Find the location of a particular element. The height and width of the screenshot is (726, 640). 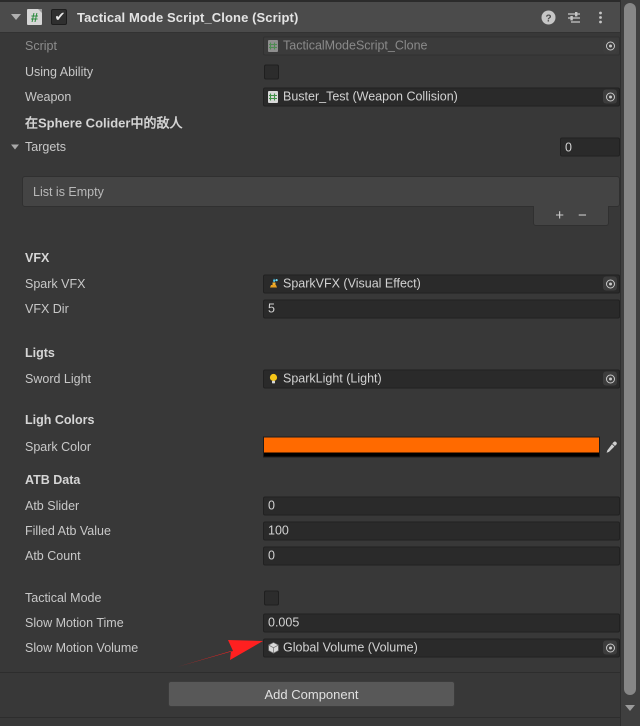

spark-vfx-object-field: SparkVFX (Visual Effect) is located at coordinates (441, 283).